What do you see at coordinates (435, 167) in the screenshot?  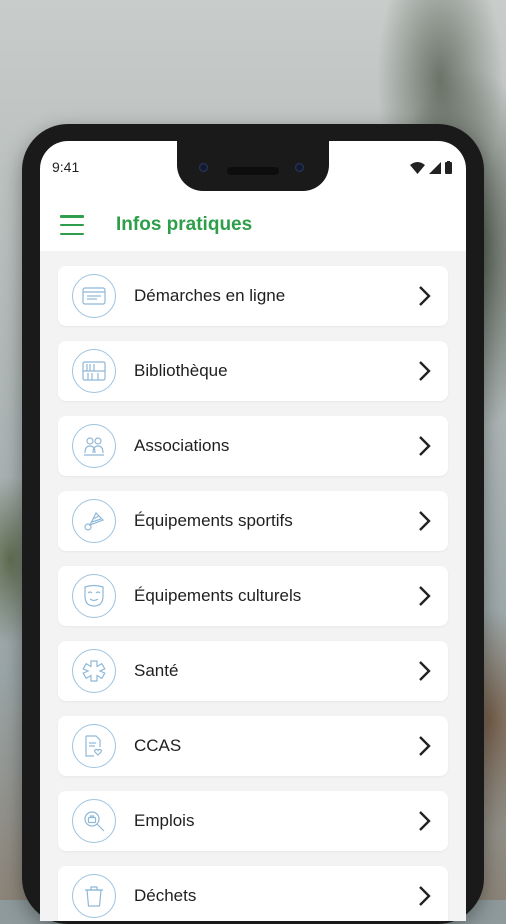 I see `cell-signal-icon` at bounding box center [435, 167].